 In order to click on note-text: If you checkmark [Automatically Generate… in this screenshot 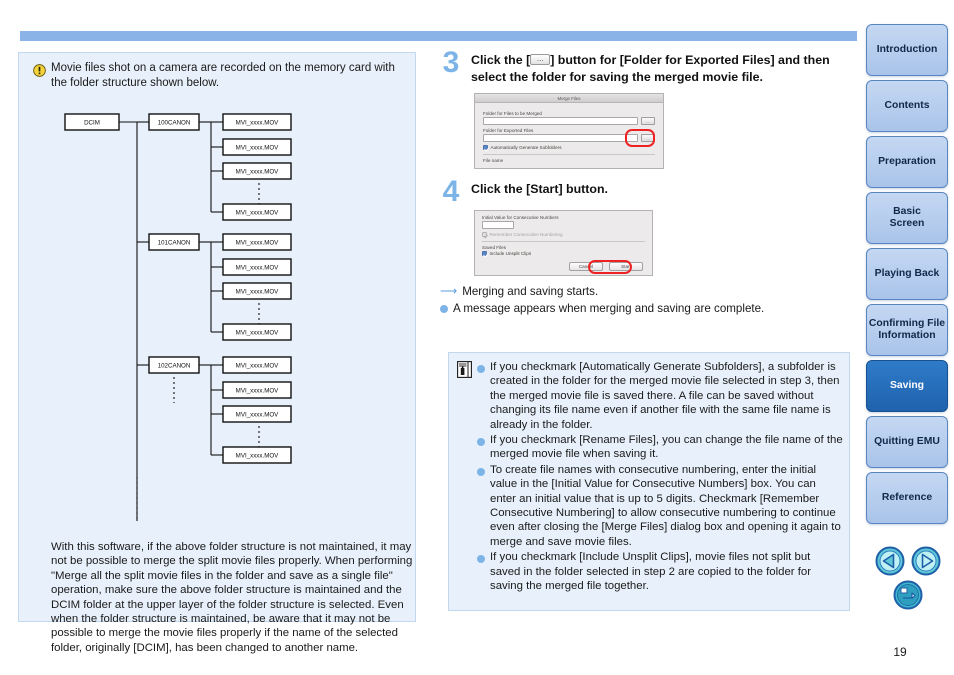, I will do `click(665, 396)`.